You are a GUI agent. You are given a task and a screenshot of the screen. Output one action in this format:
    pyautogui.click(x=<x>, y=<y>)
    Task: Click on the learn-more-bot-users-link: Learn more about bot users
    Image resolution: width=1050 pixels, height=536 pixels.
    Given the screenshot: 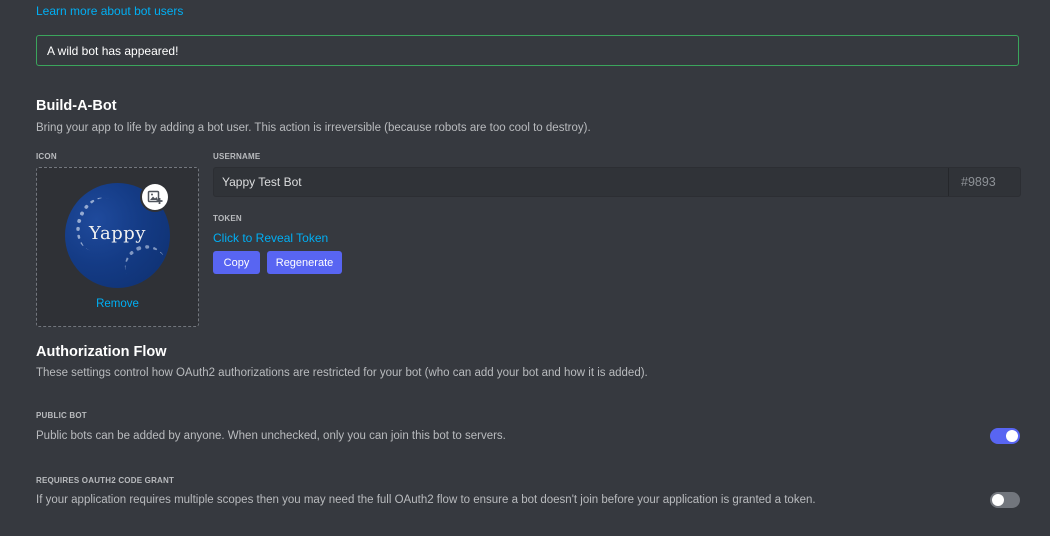 What is the action you would take?
    pyautogui.click(x=109, y=11)
    